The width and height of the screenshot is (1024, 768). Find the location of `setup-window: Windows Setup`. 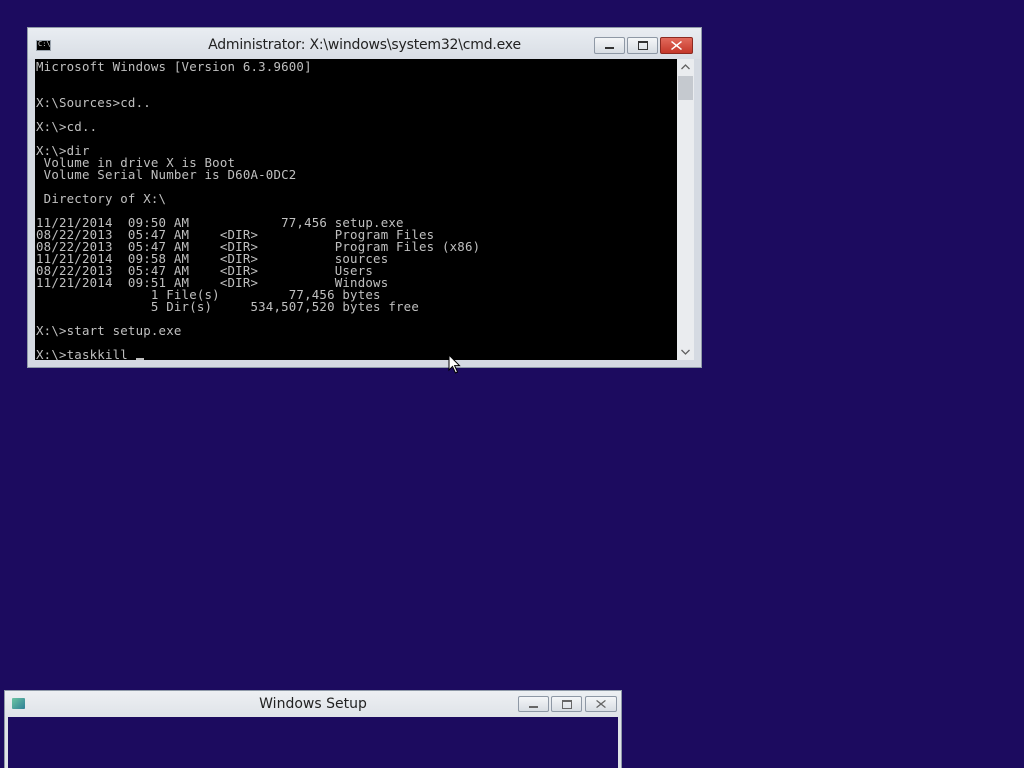

setup-window: Windows Setup is located at coordinates (313, 729).